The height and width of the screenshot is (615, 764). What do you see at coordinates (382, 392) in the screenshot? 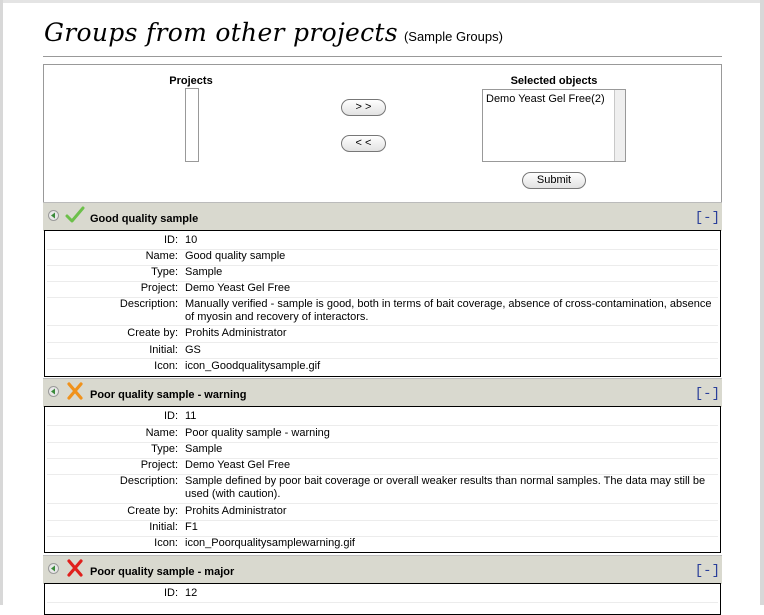
I see `group-header-poor-quality-warning: Poor quality sample - warning [-]` at bounding box center [382, 392].